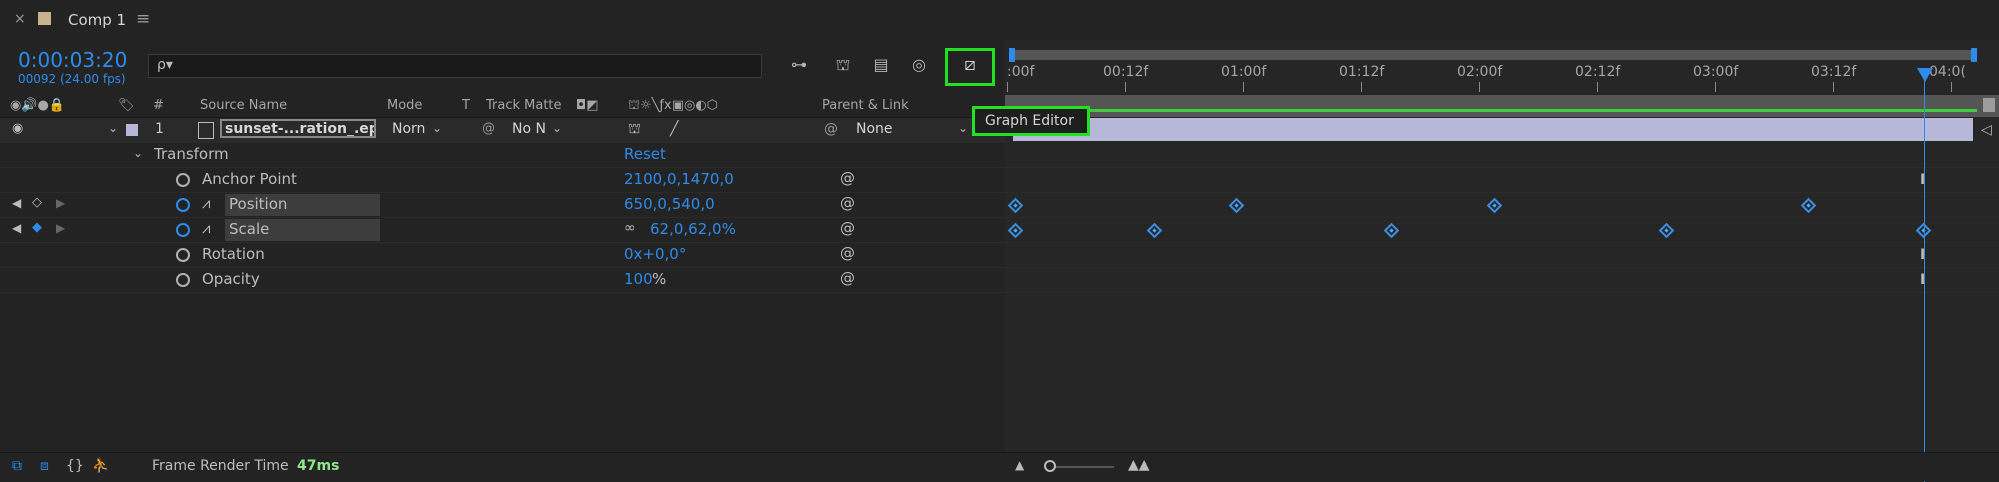 This screenshot has height=482, width=1999. Describe the element at coordinates (183, 180) in the screenshot. I see `anchor-stopwatch-icon` at that location.